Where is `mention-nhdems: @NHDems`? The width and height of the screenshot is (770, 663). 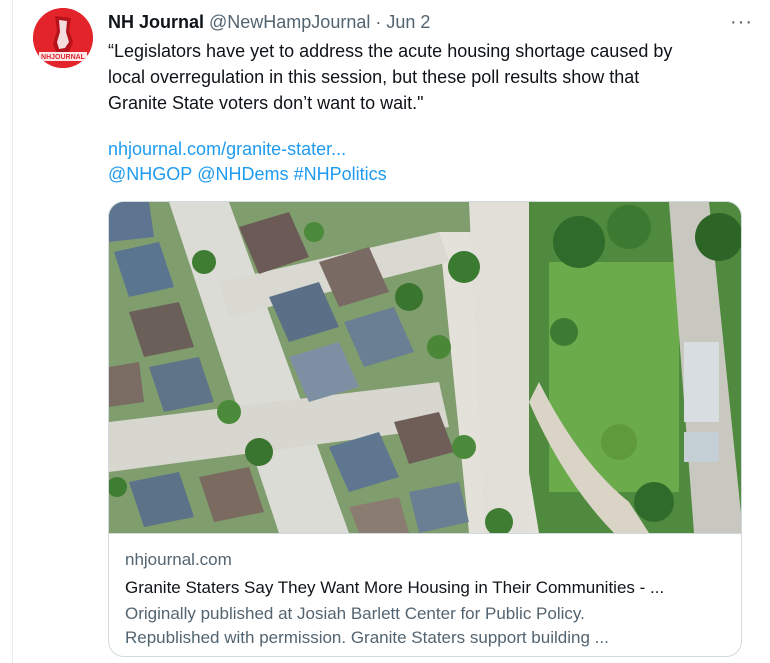 mention-nhdems: @NHDems is located at coordinates (242, 174).